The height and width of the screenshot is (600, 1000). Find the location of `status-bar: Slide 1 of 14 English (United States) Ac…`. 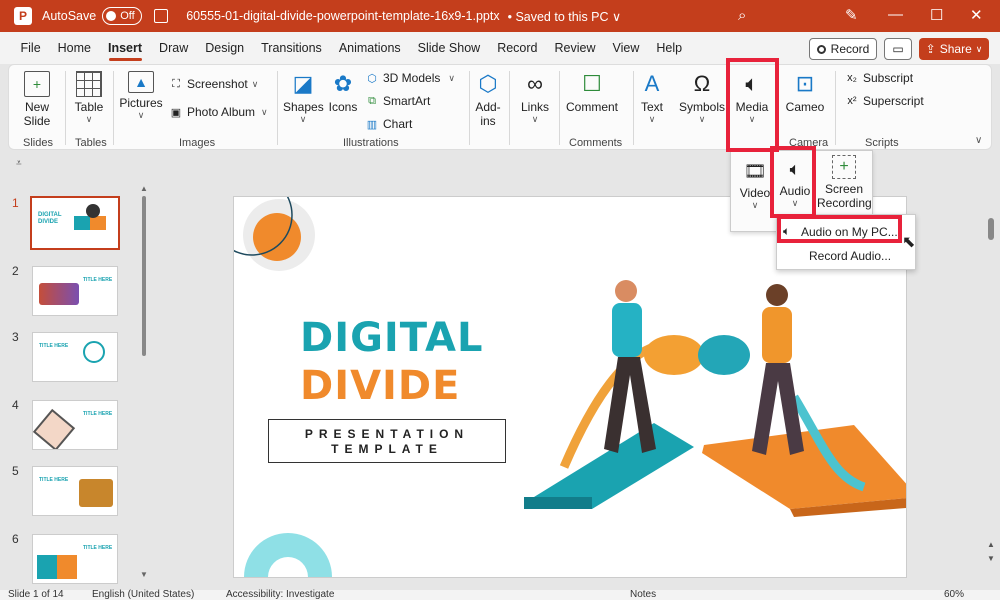

status-bar: Slide 1 of 14 English (United States) Ac… is located at coordinates (500, 595).